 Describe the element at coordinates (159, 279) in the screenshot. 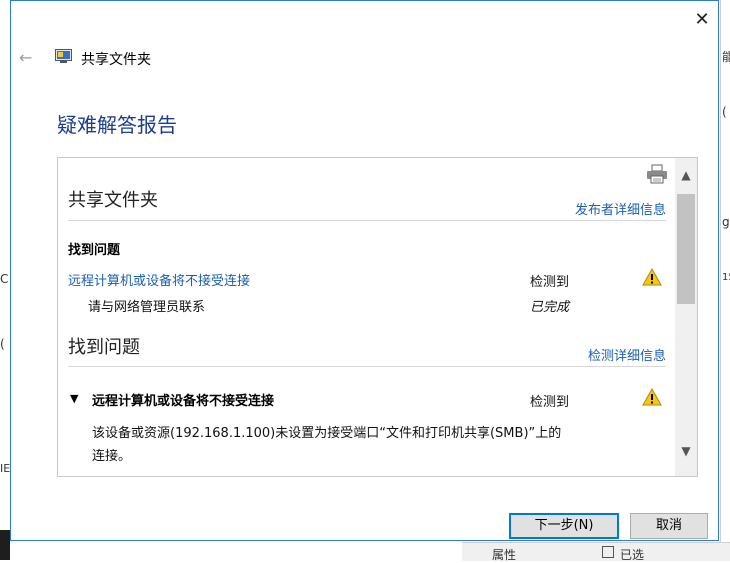

I see `issue-link-remote-connection: 远程计算机或设备将不接受连接` at that location.